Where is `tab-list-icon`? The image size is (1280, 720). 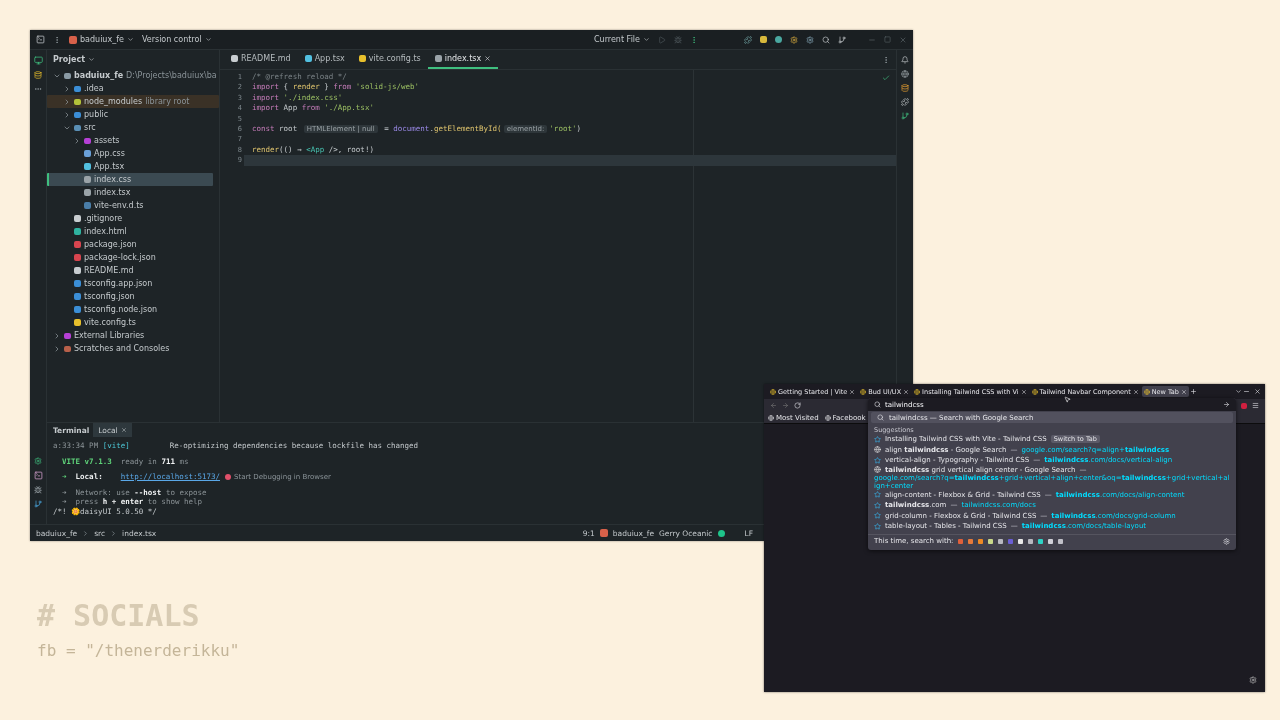
tab-list-icon is located at coordinates (1238, 391).